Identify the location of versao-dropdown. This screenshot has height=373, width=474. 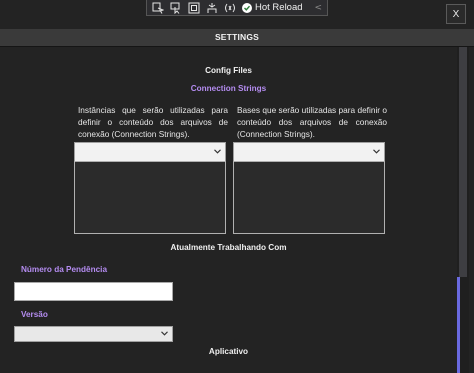
(93, 334).